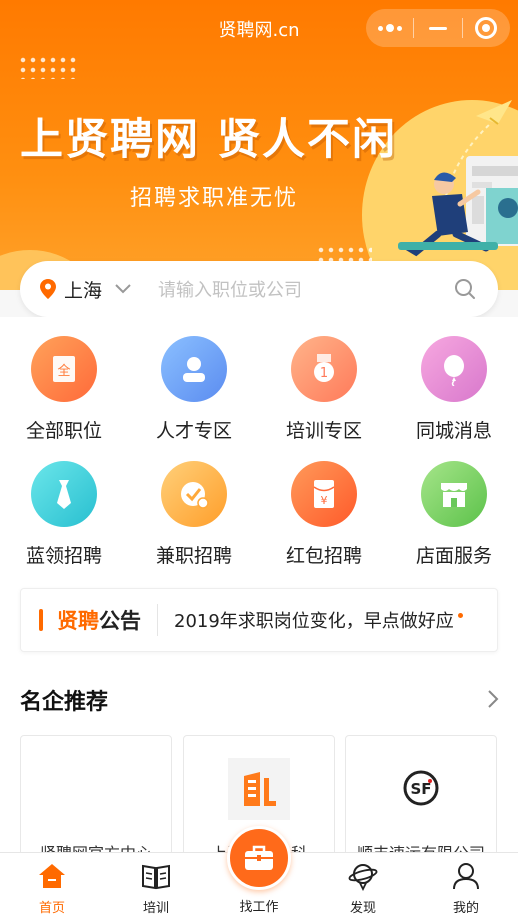 The height and width of the screenshot is (920, 518). I want to click on tab-training: 培训, so click(156, 886).